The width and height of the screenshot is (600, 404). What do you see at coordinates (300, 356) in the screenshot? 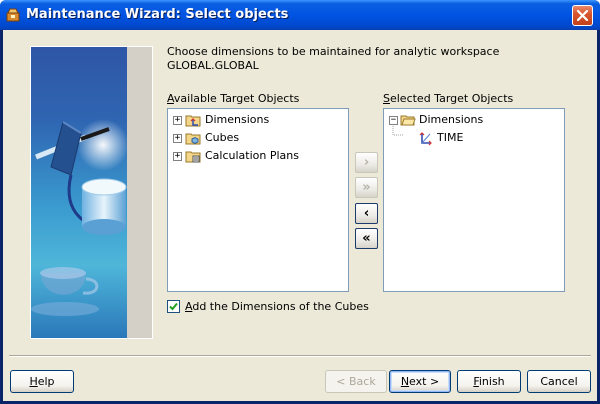
I see `button-separator` at bounding box center [300, 356].